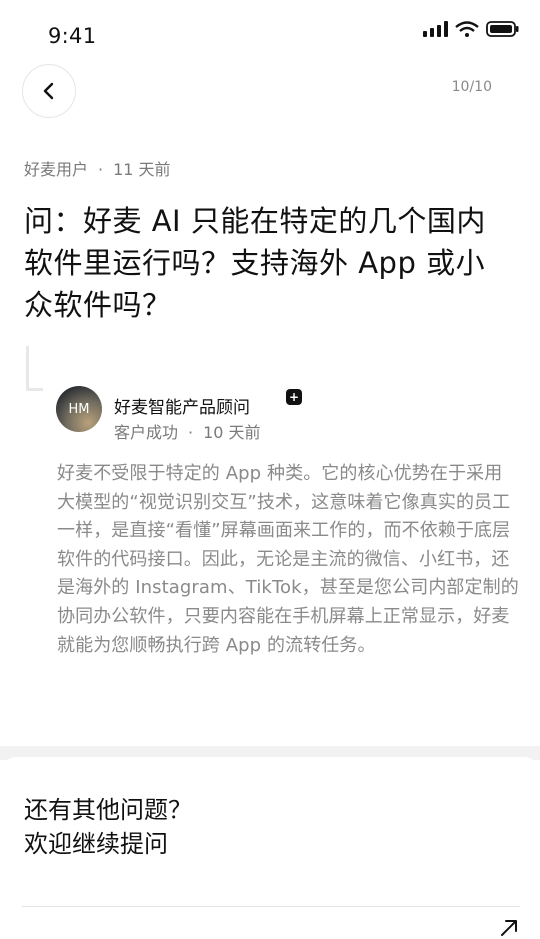 This screenshot has height=939, width=540. I want to click on ask-more-title: 还有其他问题？ 欢迎继续提问, so click(108, 827).